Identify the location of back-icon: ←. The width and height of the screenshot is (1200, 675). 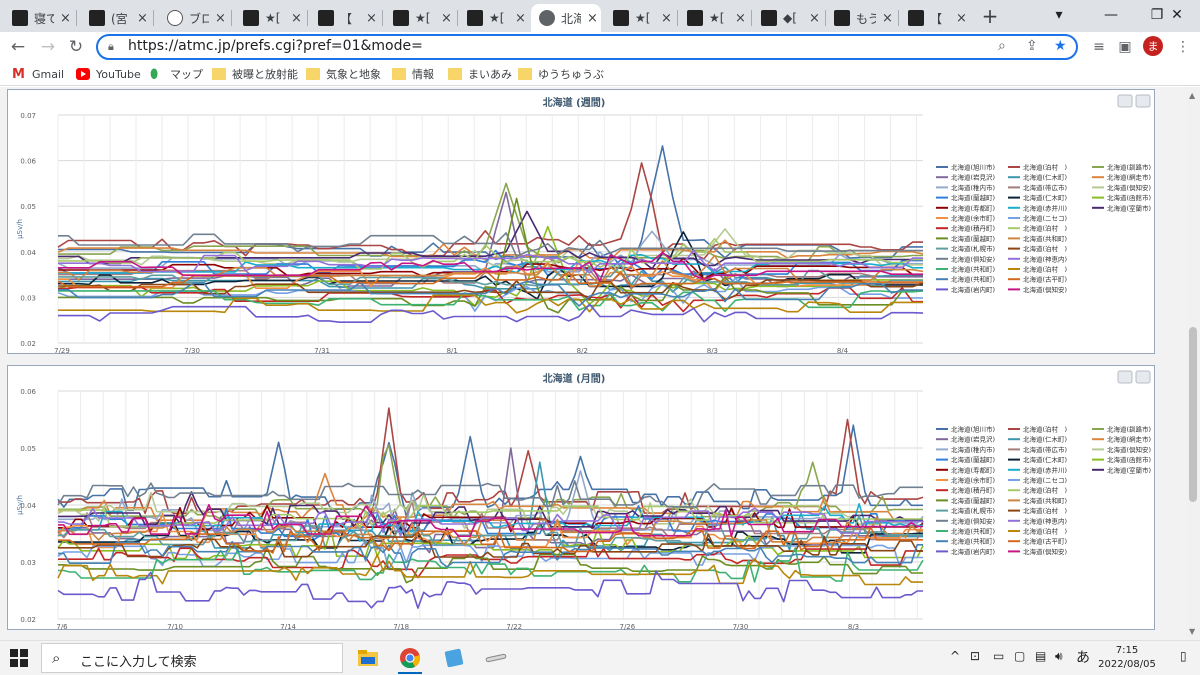
(18, 47).